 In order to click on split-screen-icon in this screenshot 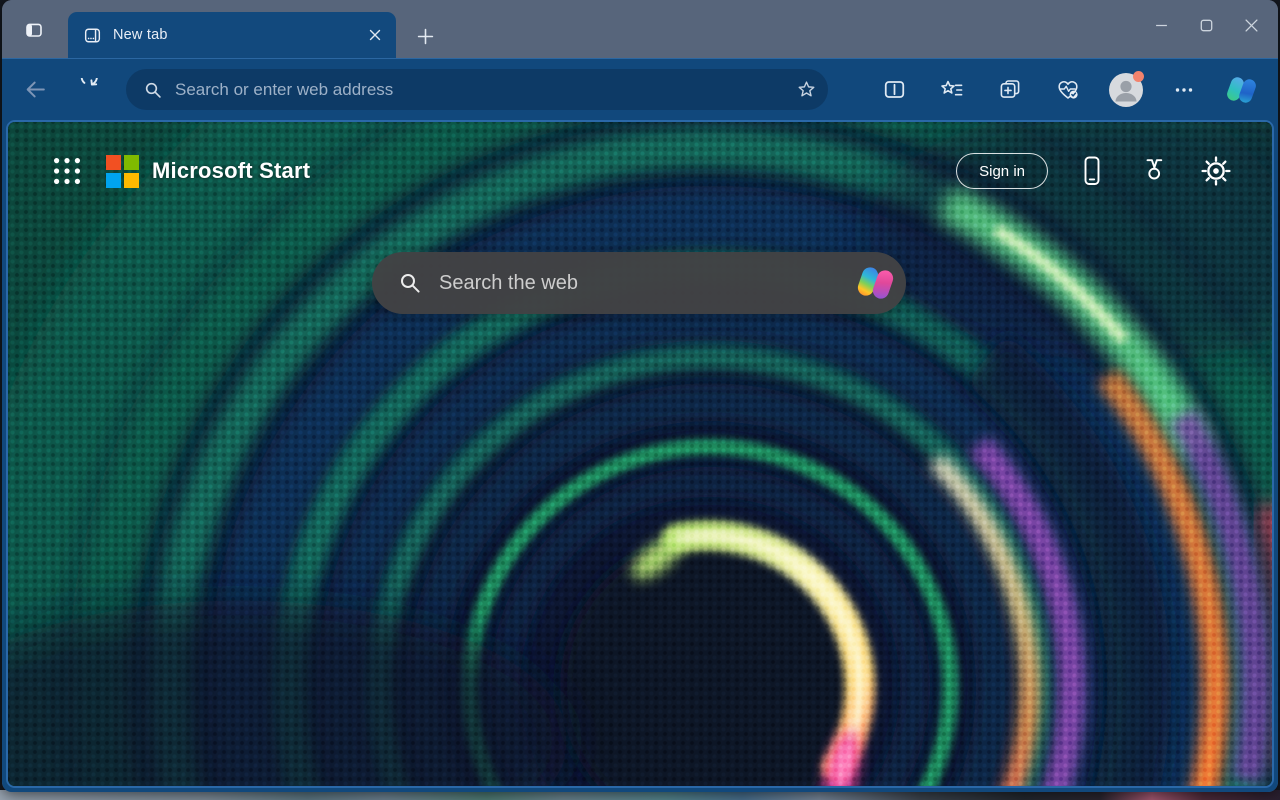, I will do `click(894, 90)`.